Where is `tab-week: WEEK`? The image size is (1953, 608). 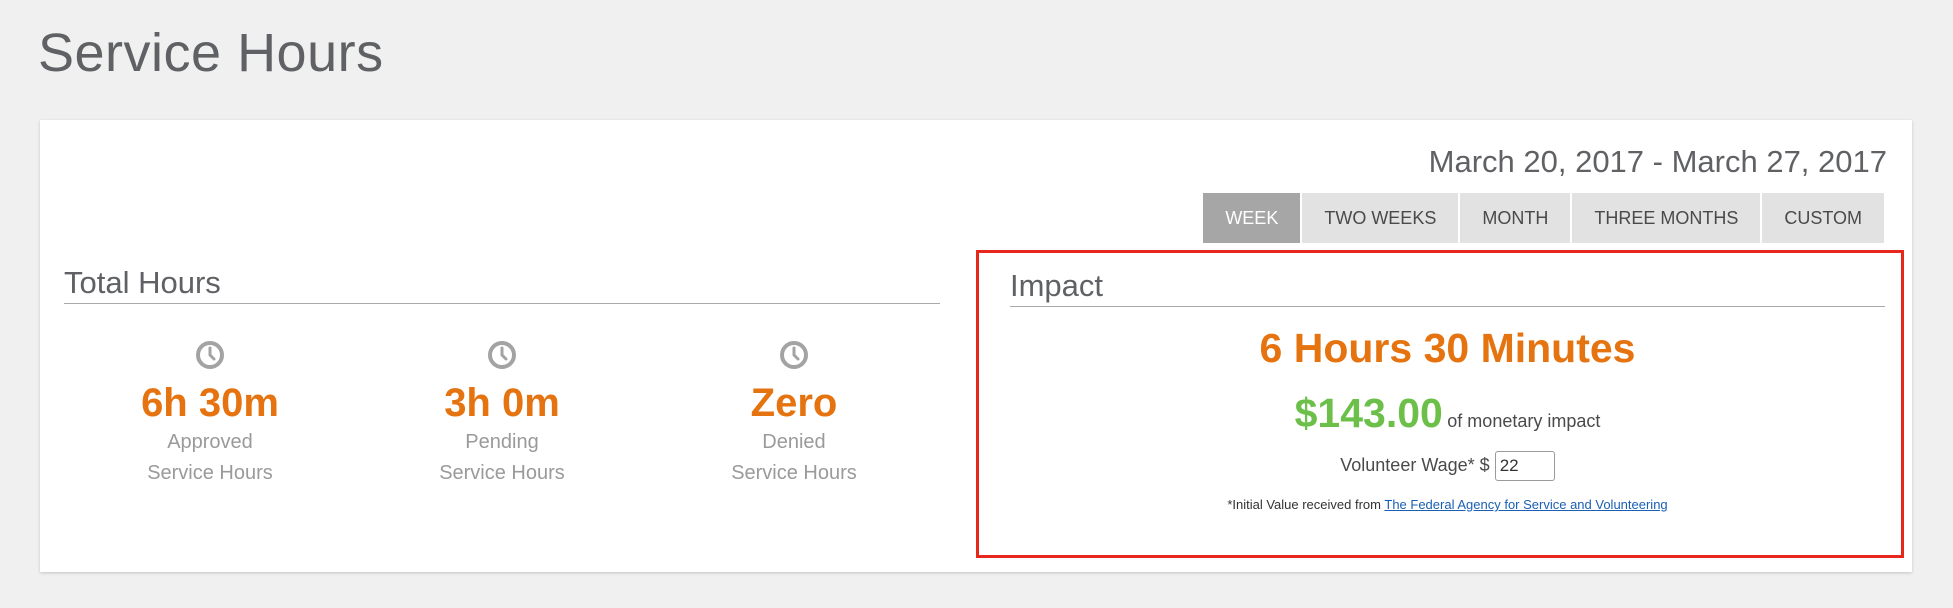 tab-week: WEEK is located at coordinates (1252, 218).